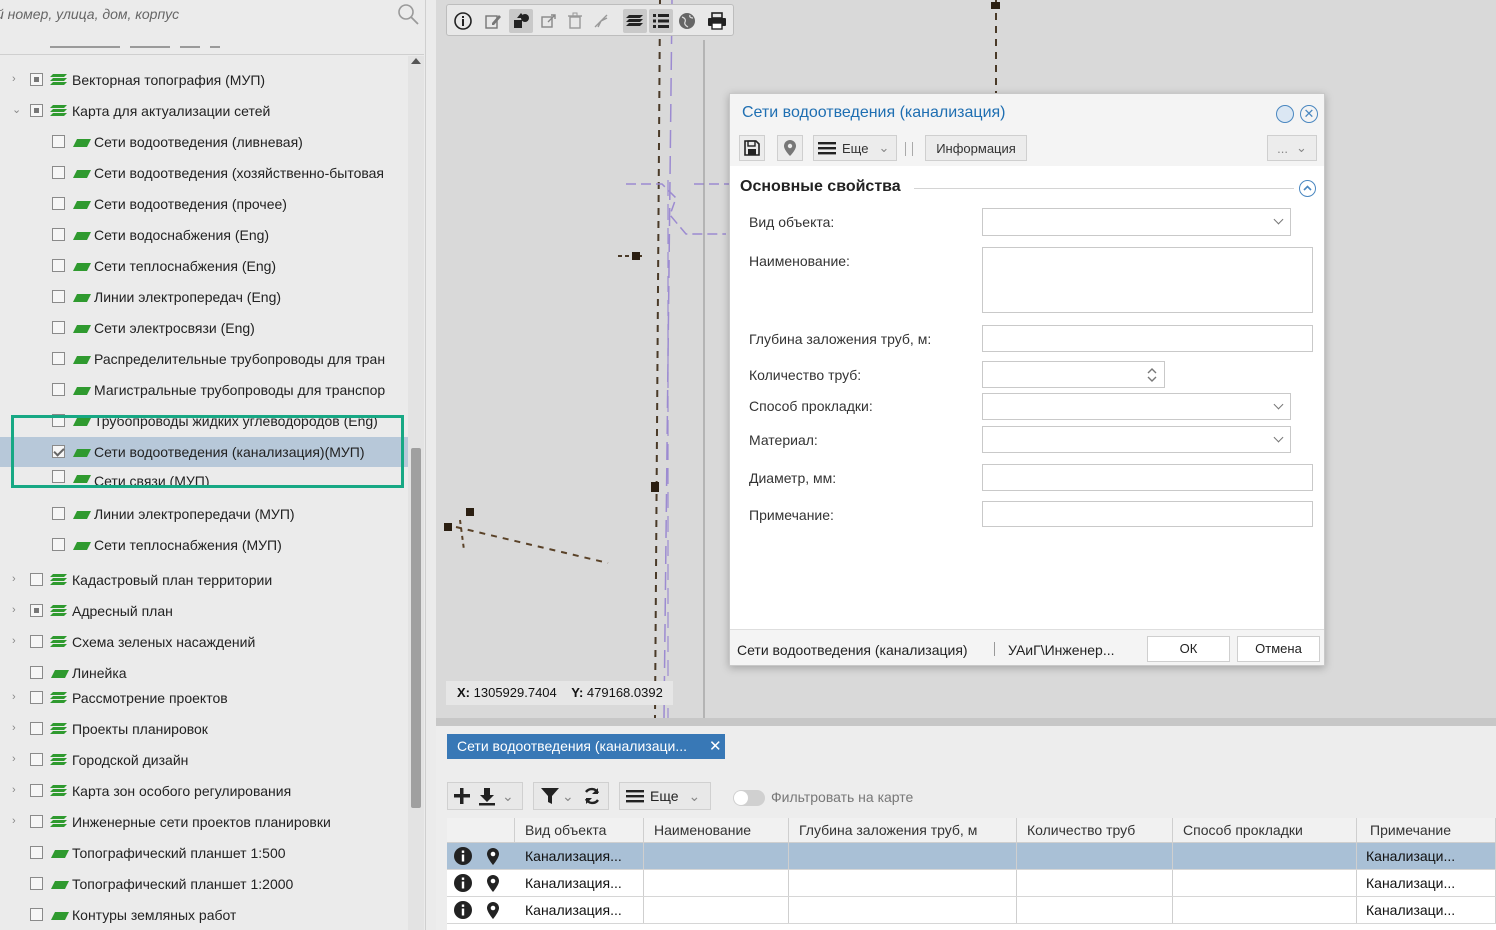 The height and width of the screenshot is (930, 1496). What do you see at coordinates (1147, 514) in the screenshot?
I see `note-input` at bounding box center [1147, 514].